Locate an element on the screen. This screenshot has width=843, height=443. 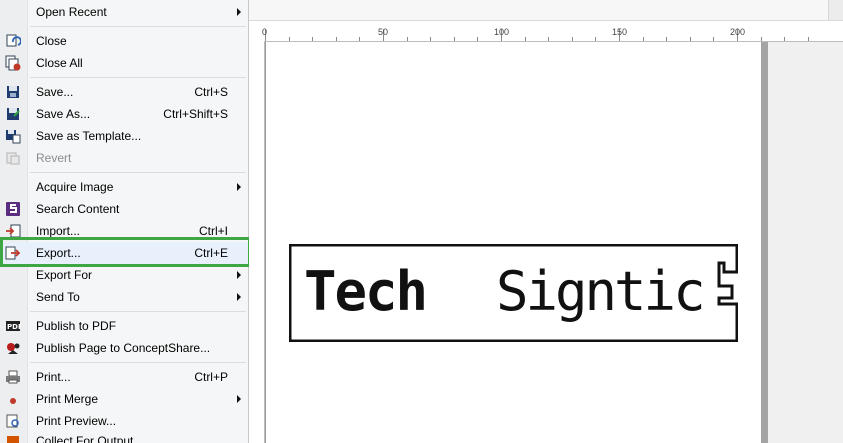
collect-output-icon is located at coordinates (13, 438).